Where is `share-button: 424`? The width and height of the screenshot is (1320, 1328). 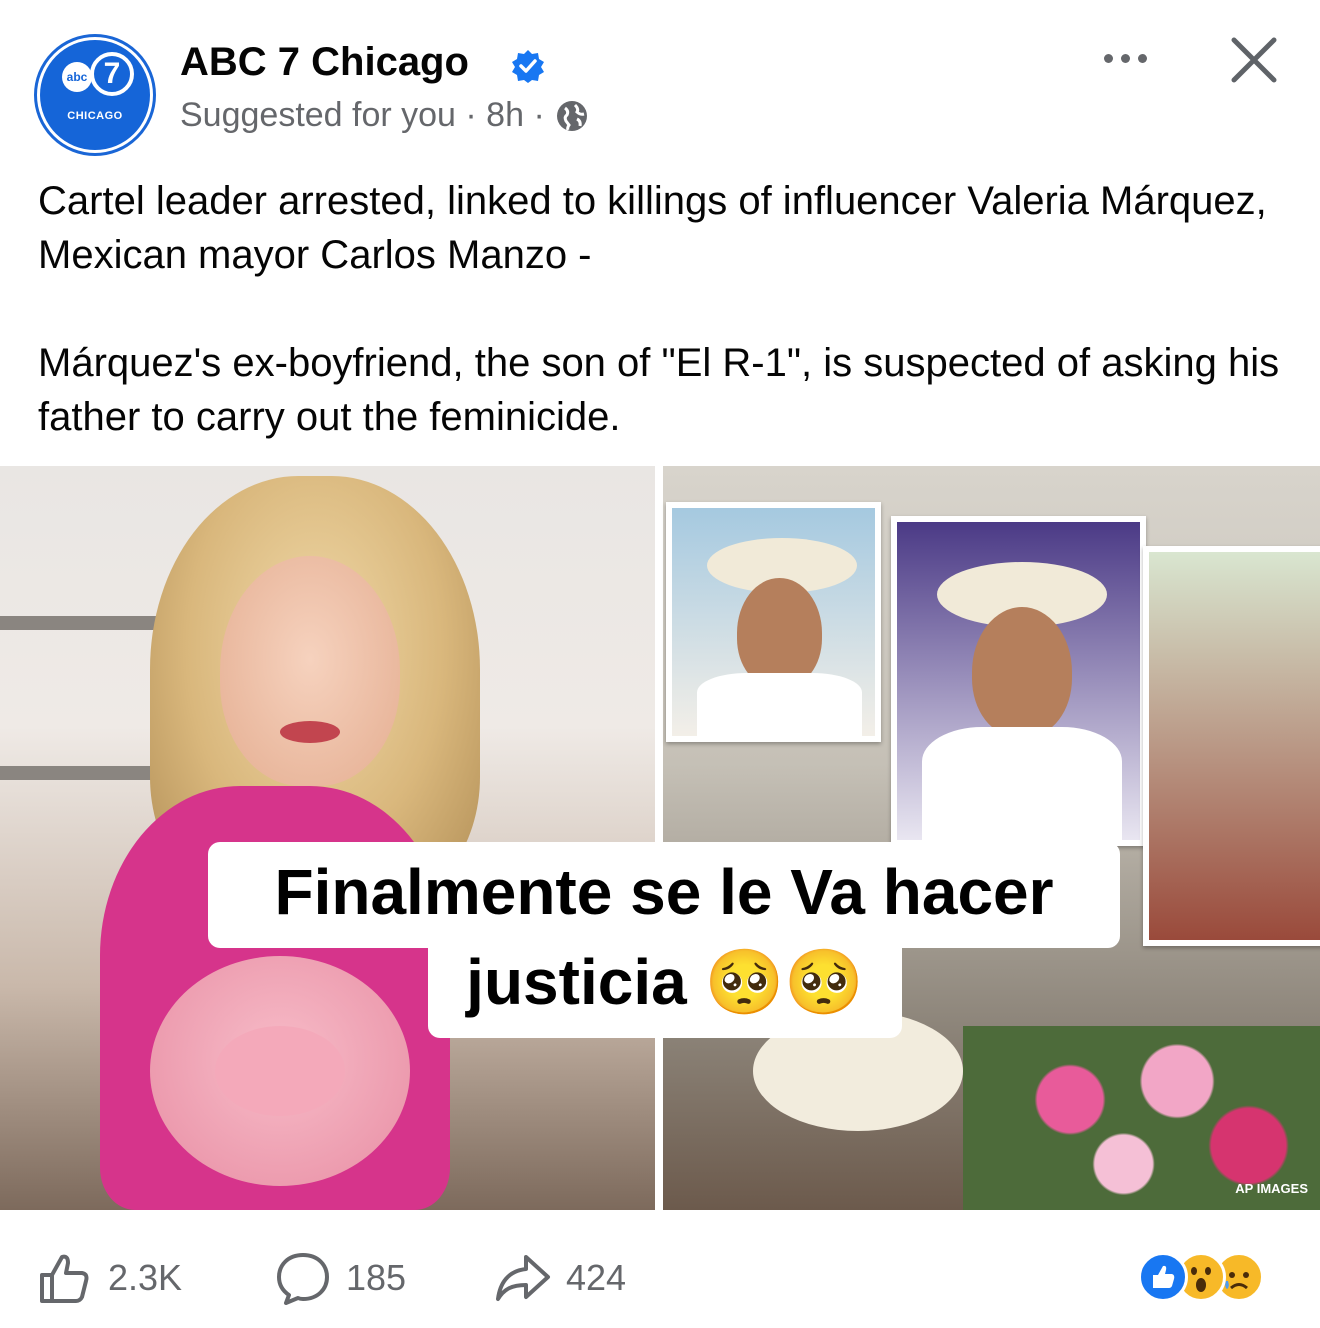
share-button: 424 is located at coordinates (560, 1278).